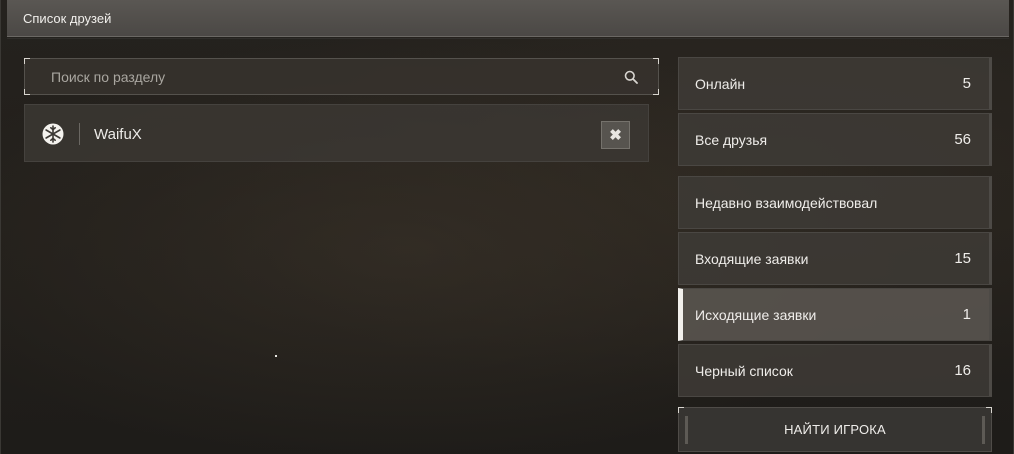 This screenshot has height=454, width=1014. What do you see at coordinates (835, 370) in the screenshot?
I see `category-blacklist: Черный список 16` at bounding box center [835, 370].